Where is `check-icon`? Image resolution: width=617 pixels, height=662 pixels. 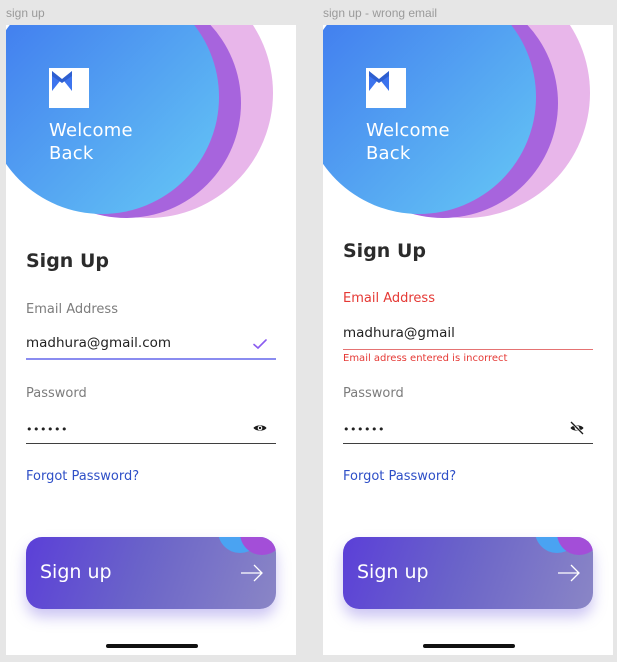
check-icon is located at coordinates (260, 344).